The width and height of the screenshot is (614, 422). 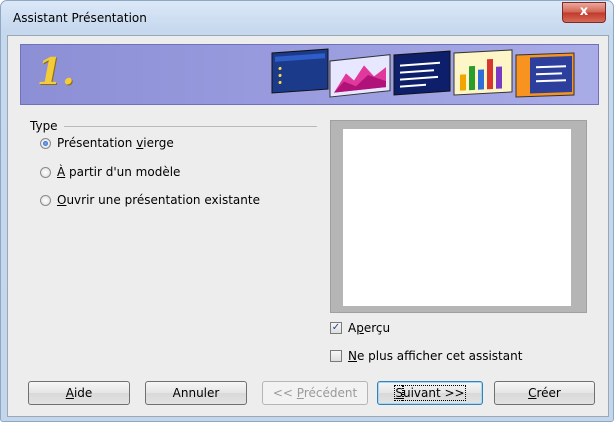 I want to click on radio-label: À partir d'un modèle, so click(x=119, y=172).